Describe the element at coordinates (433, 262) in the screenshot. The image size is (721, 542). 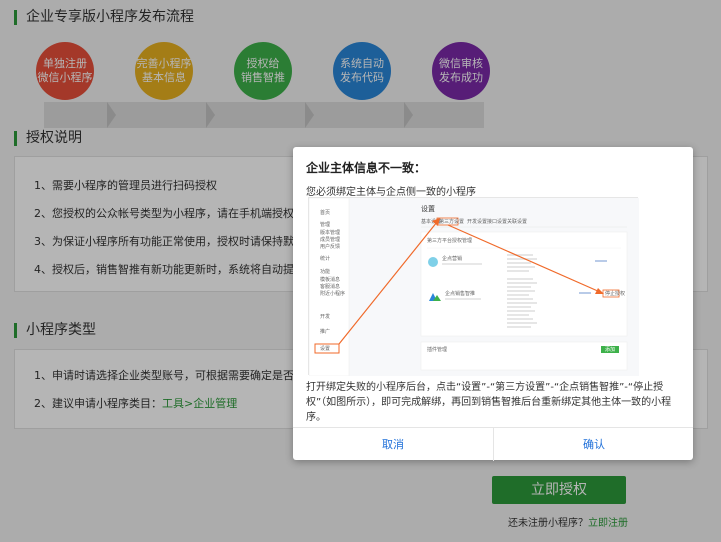
I see `app1-logo` at that location.